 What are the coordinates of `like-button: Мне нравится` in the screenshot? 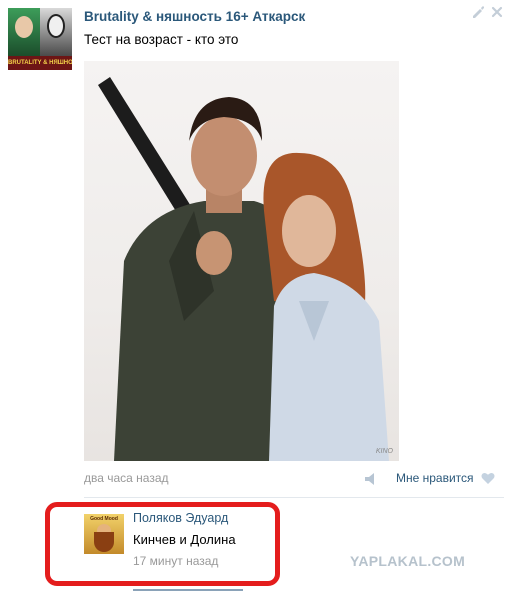 It's located at (435, 478).